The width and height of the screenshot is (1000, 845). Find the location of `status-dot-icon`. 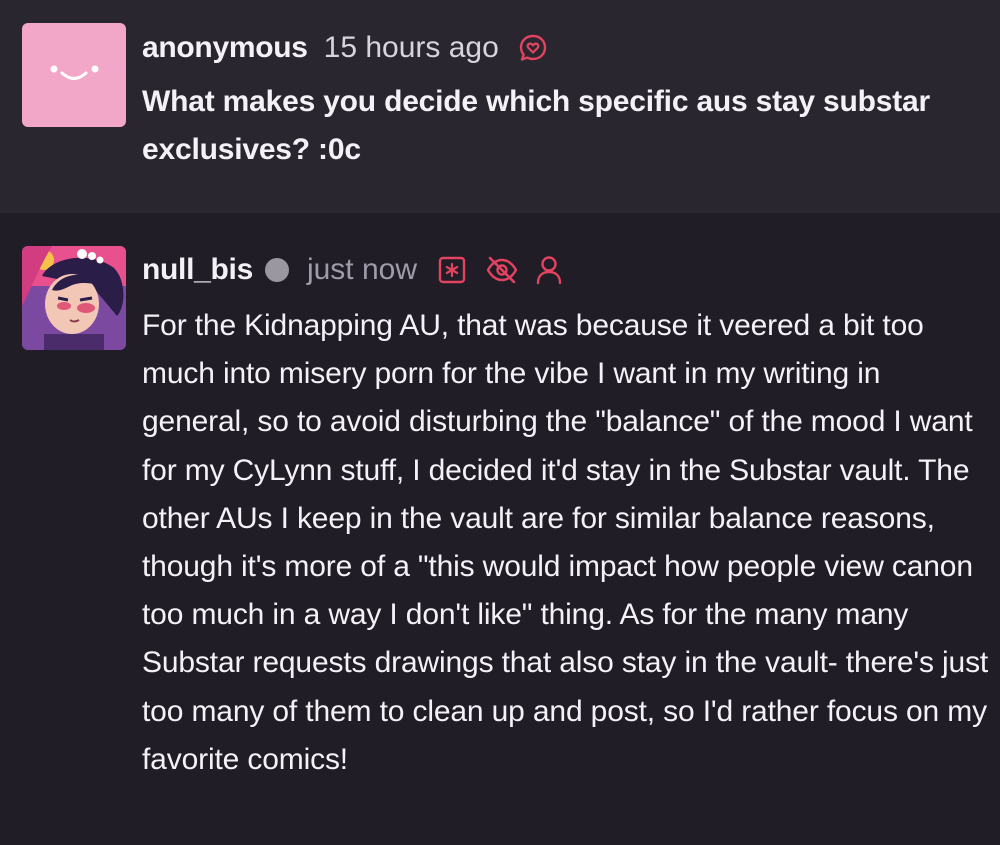

status-dot-icon is located at coordinates (276, 270).